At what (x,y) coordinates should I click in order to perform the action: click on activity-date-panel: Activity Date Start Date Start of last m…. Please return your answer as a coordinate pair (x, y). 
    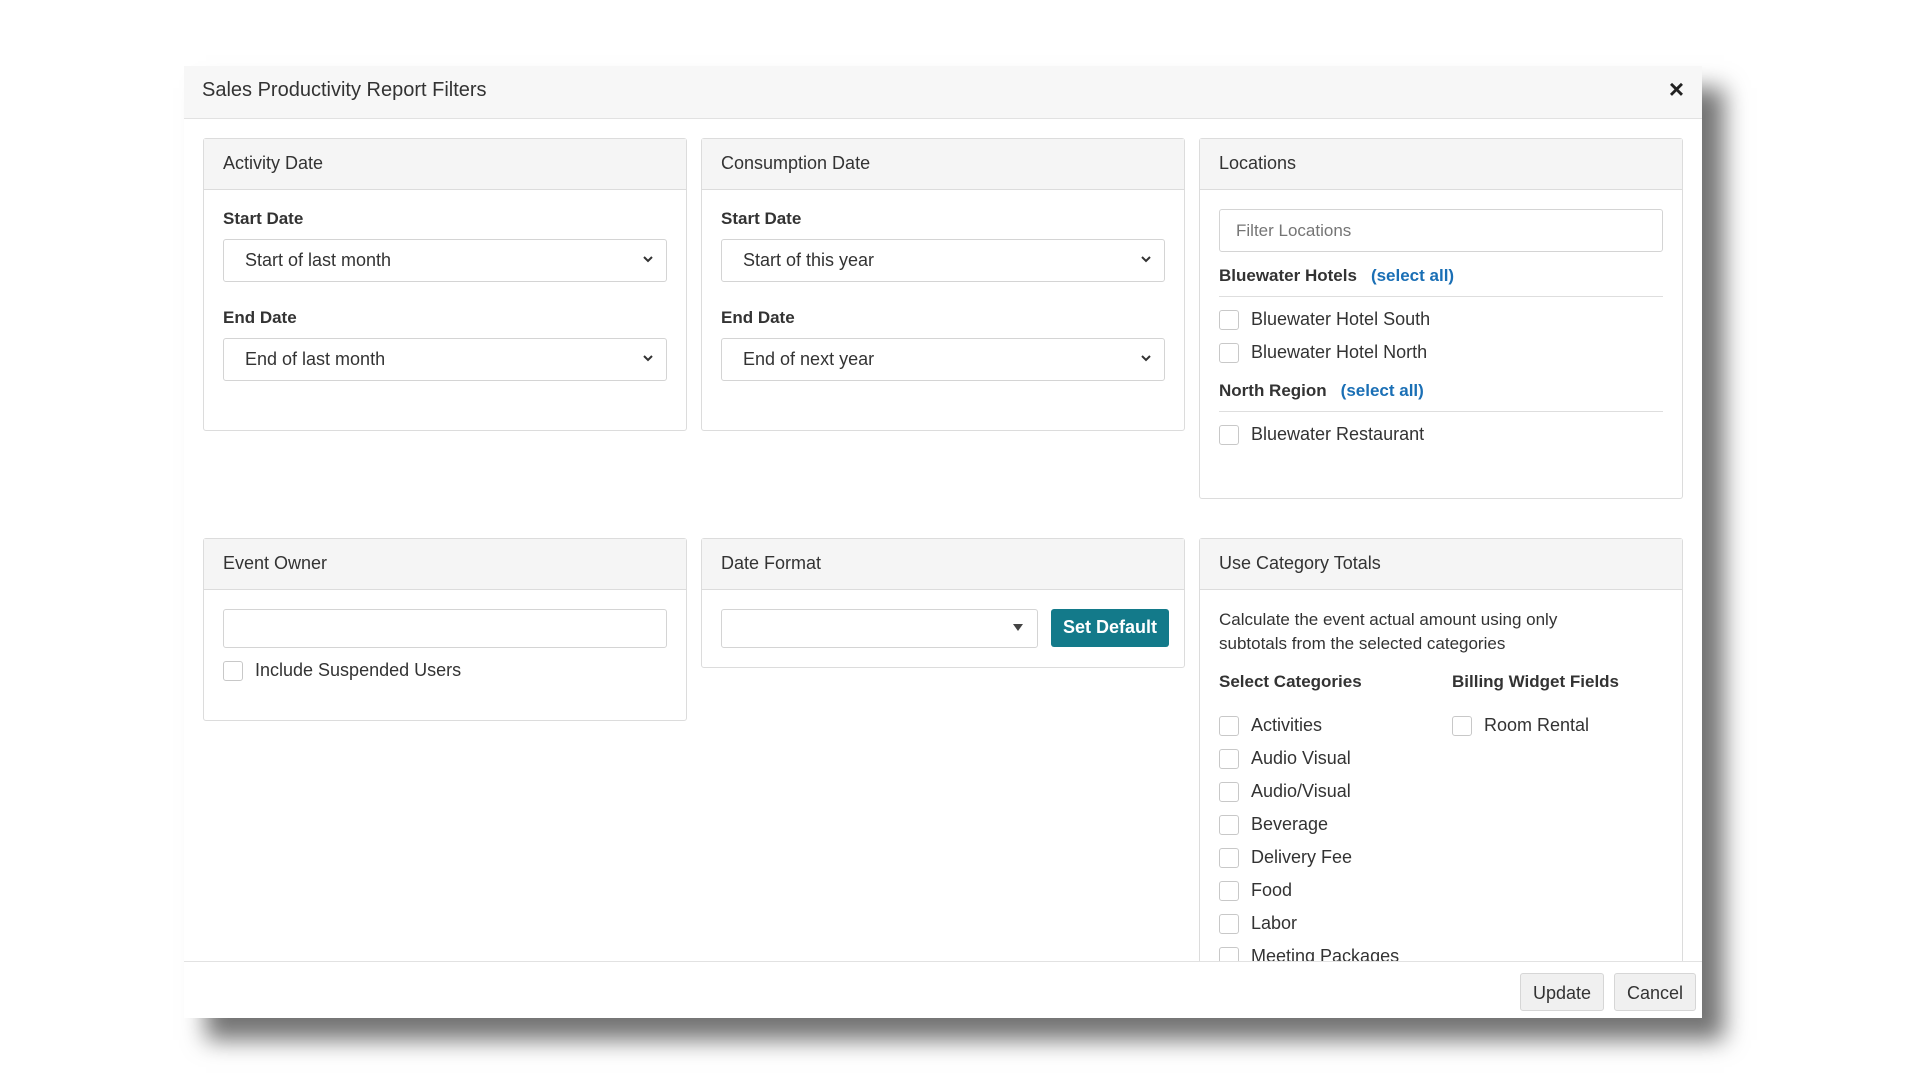
    Looking at the image, I should click on (445, 284).